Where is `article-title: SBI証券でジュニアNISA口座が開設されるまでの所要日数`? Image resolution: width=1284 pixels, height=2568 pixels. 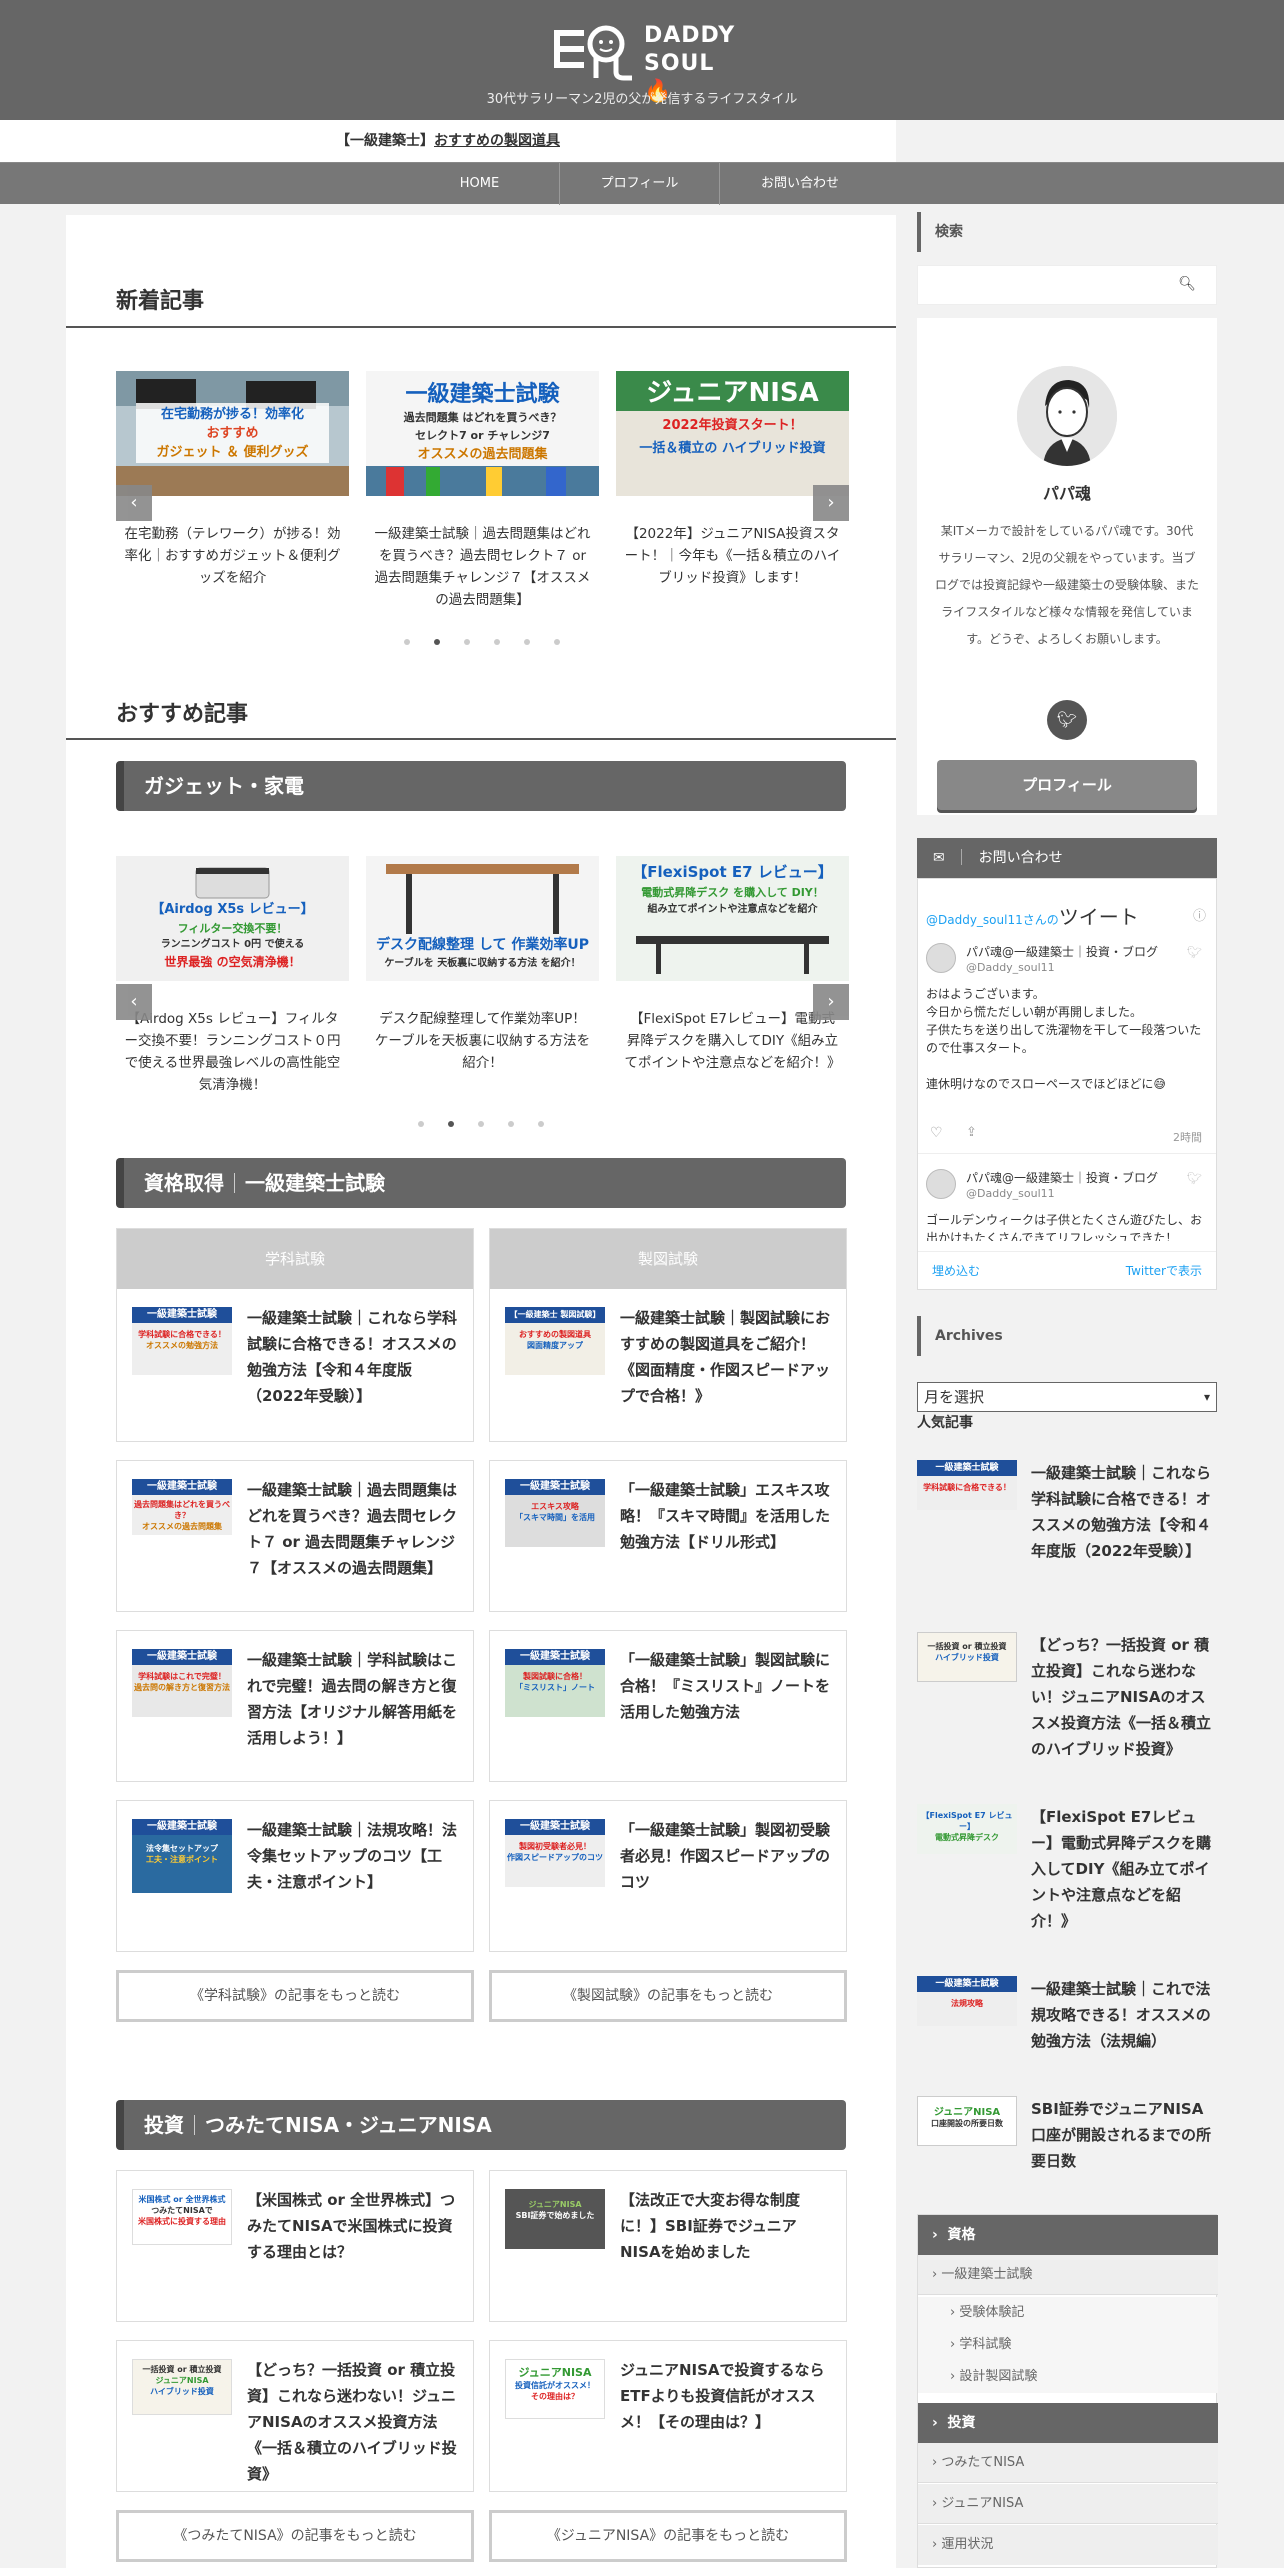 article-title: SBI証券でジュニアNISA口座が開設されるまでの所要日数 is located at coordinates (1124, 2135).